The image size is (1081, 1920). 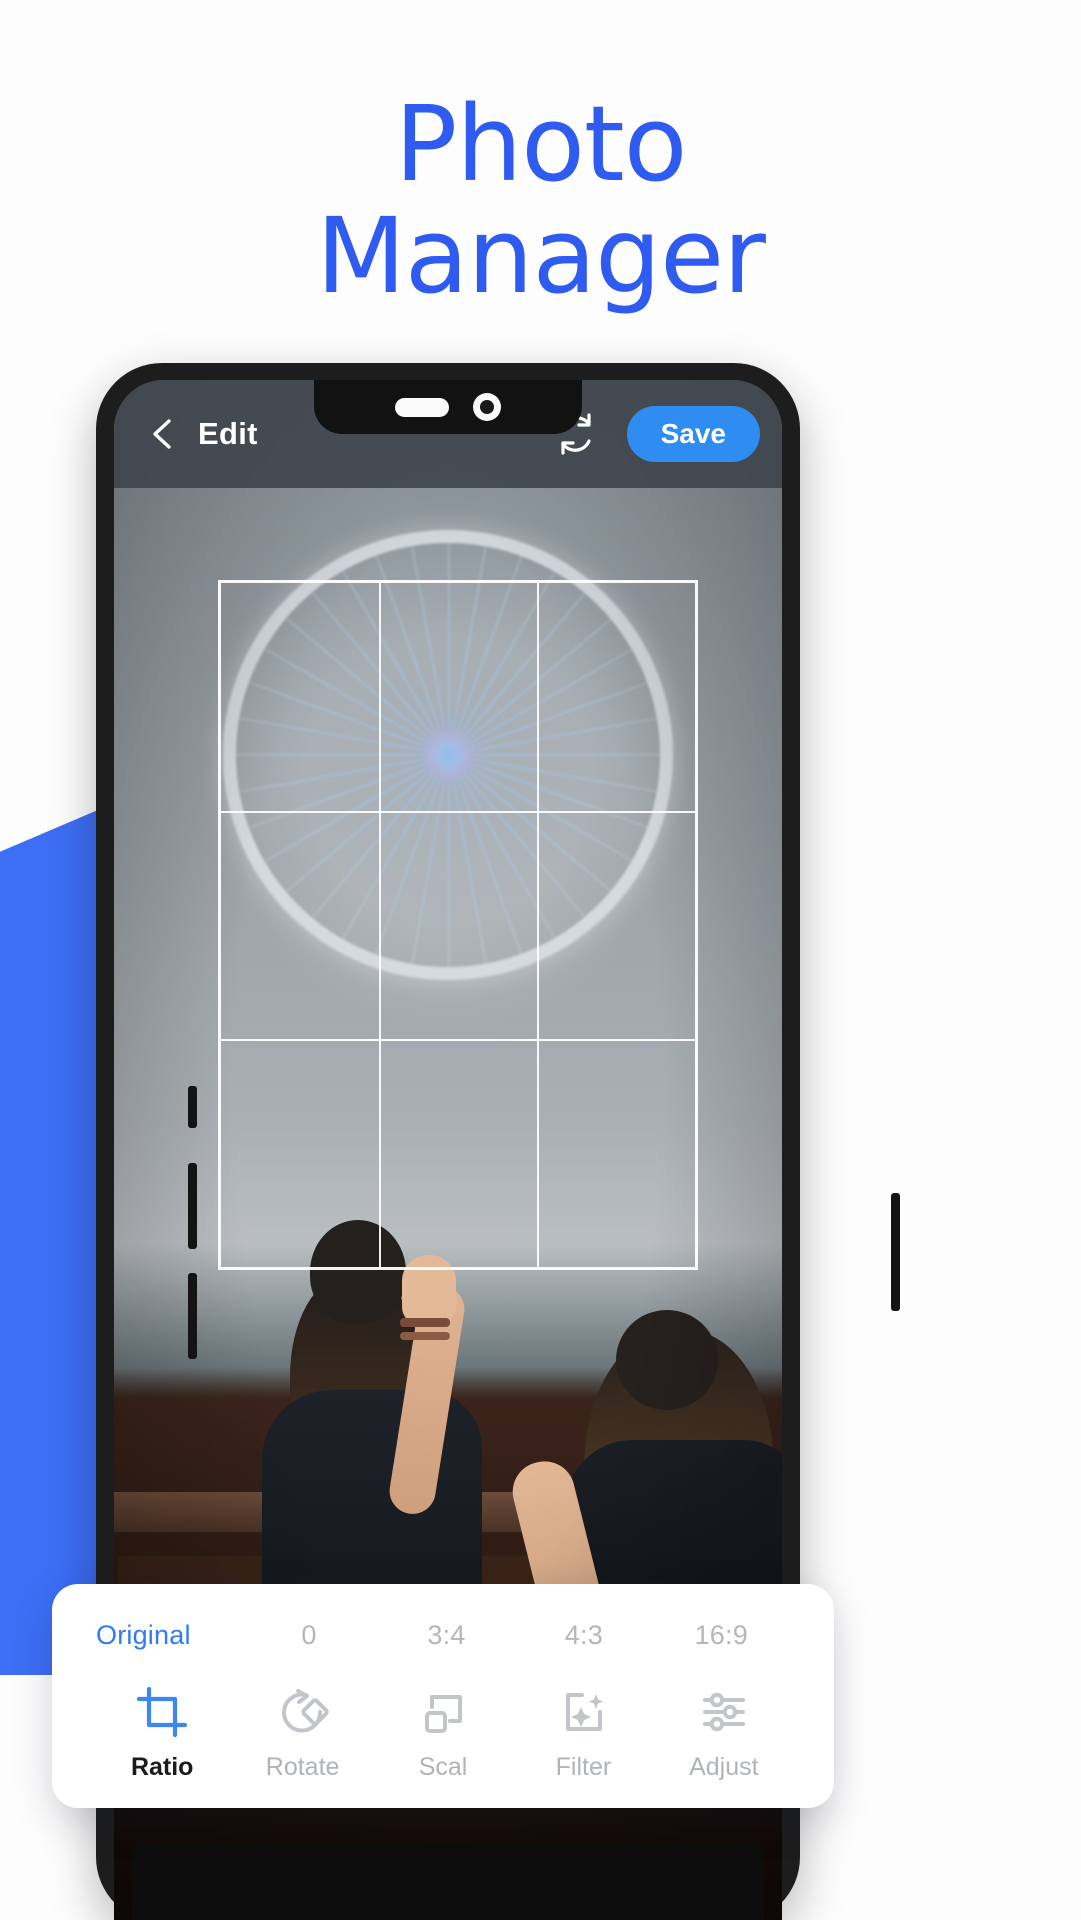 I want to click on tool-row: Ratio Rotate Scal Filter Adjust, so click(x=443, y=1716).